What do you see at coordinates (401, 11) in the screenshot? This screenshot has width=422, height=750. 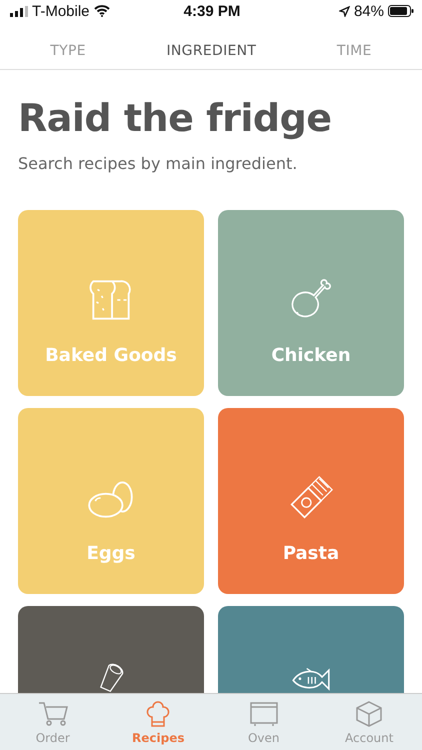 I see `battery-icon` at bounding box center [401, 11].